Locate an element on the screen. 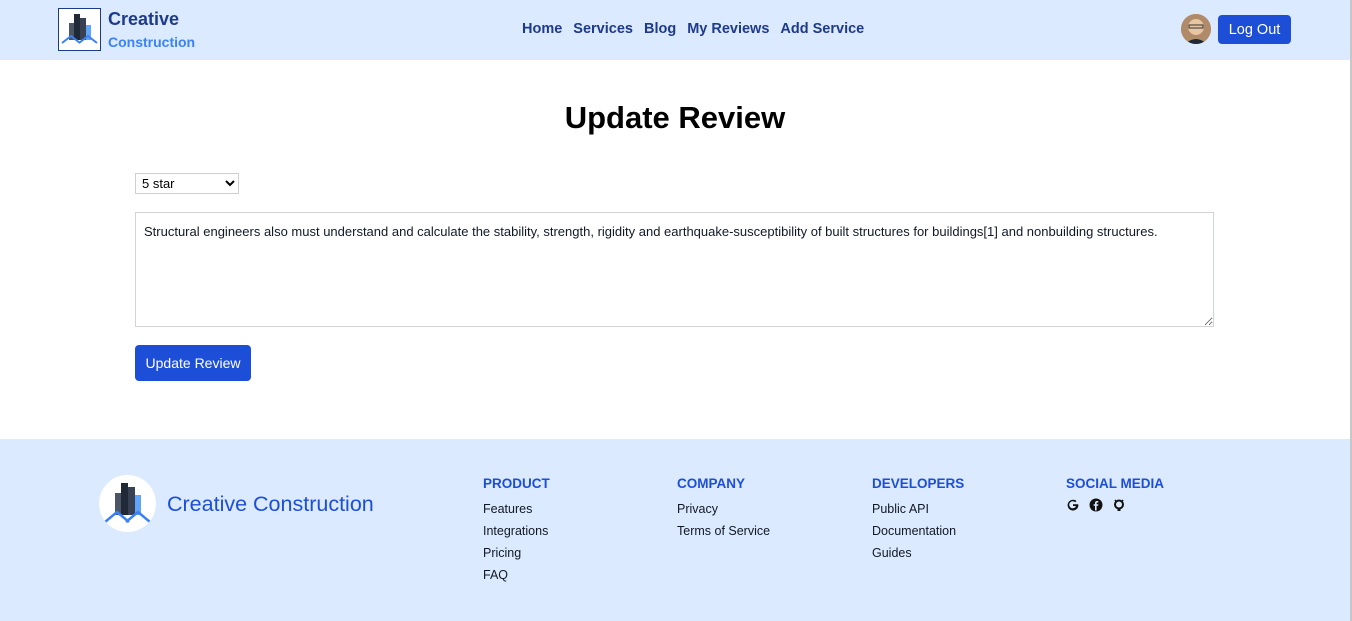 Image resolution: width=1352 pixels, height=621 pixels. footer-link-integrations: Integrations is located at coordinates (516, 531).